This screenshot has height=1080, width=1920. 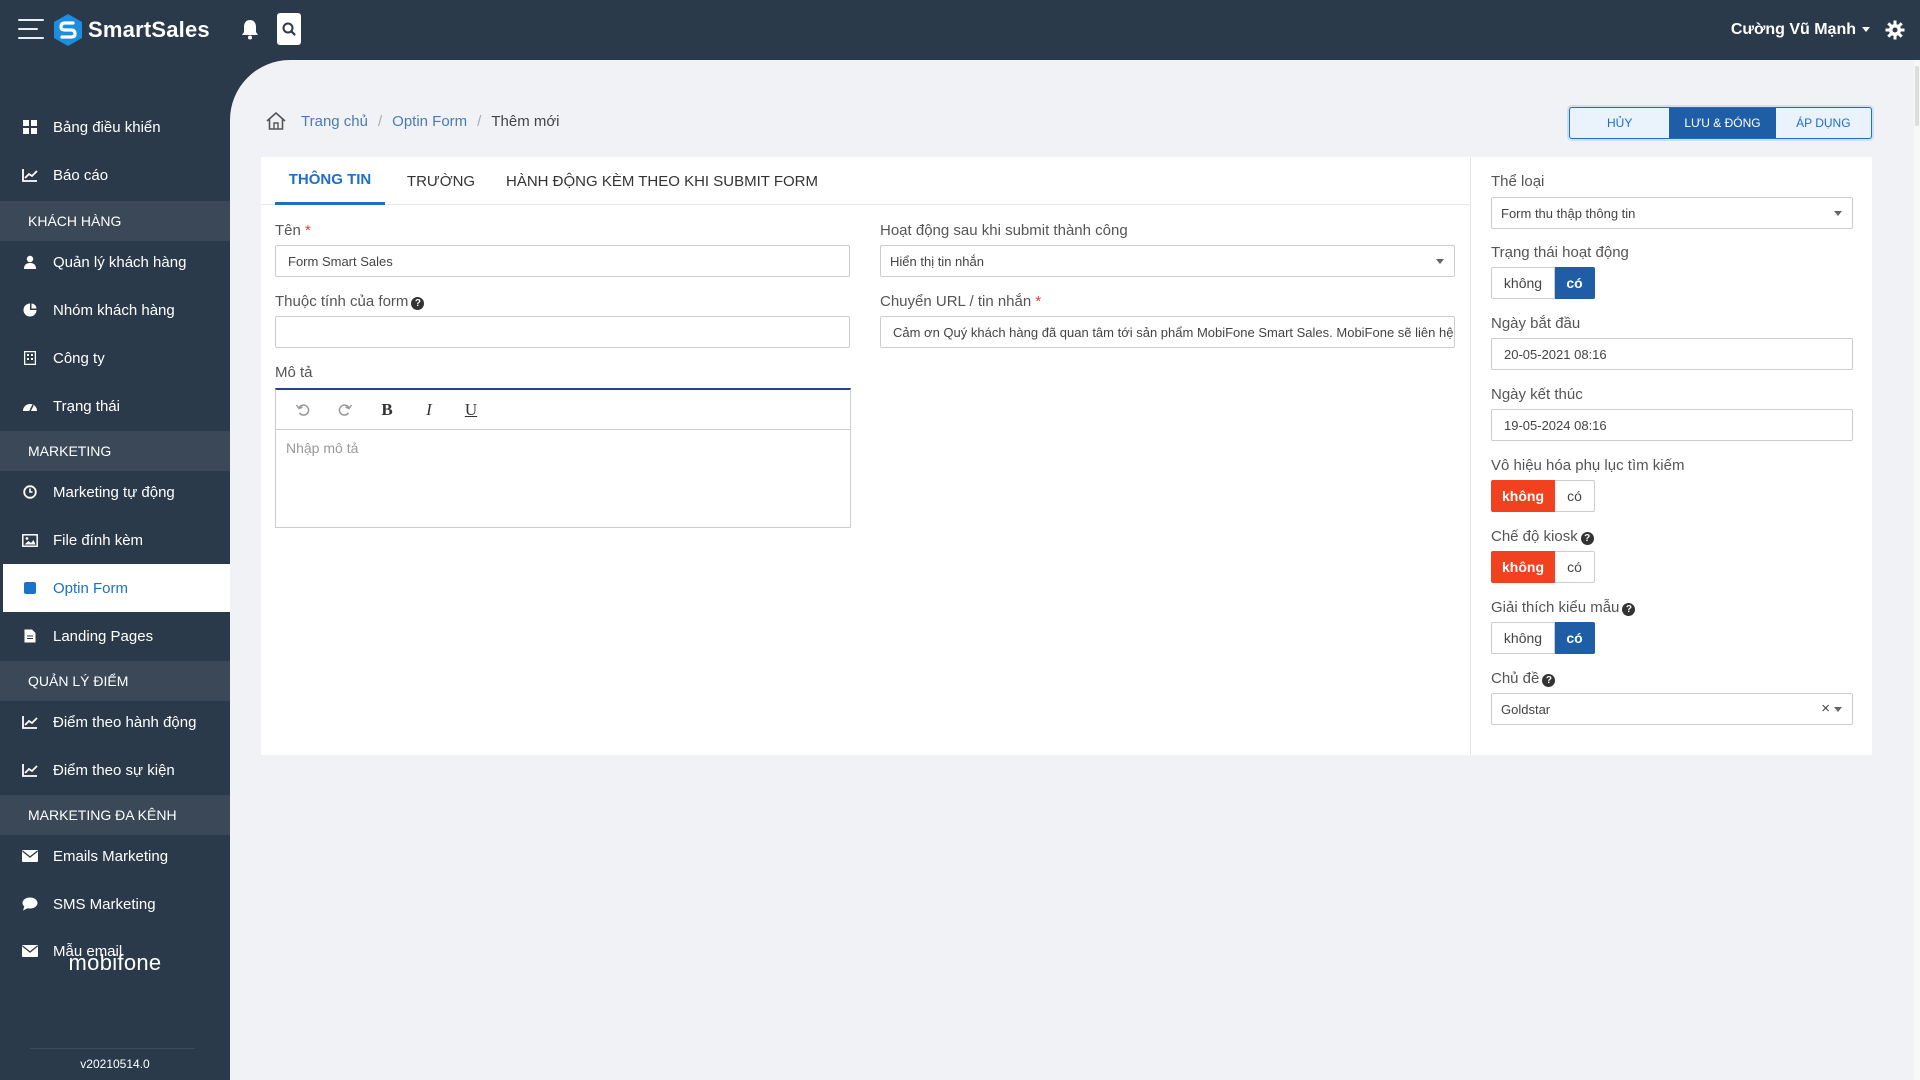 I want to click on description-textarea: Nhập mô tả, so click(x=563, y=448).